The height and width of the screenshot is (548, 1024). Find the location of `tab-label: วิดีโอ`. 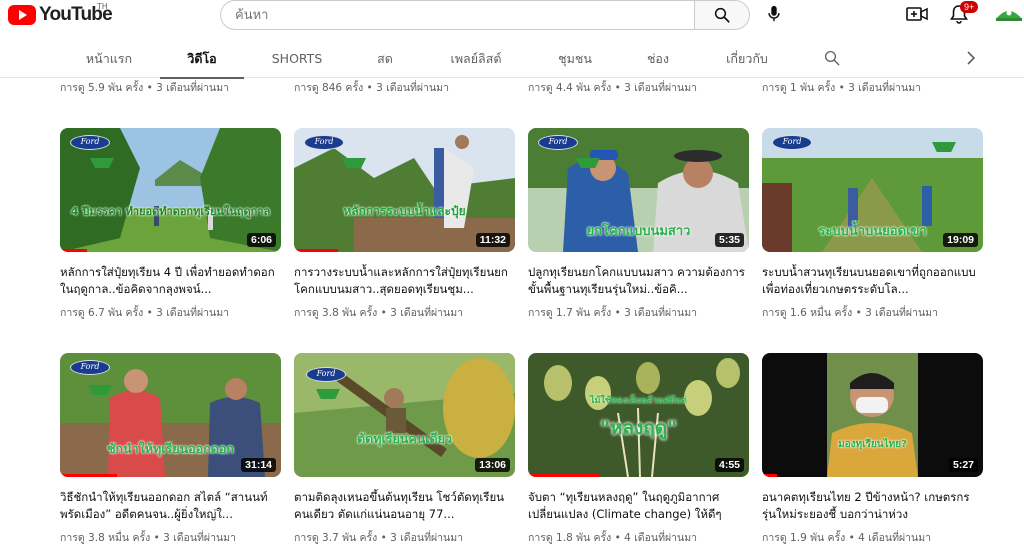

tab-label: วิดีโอ is located at coordinates (202, 58).